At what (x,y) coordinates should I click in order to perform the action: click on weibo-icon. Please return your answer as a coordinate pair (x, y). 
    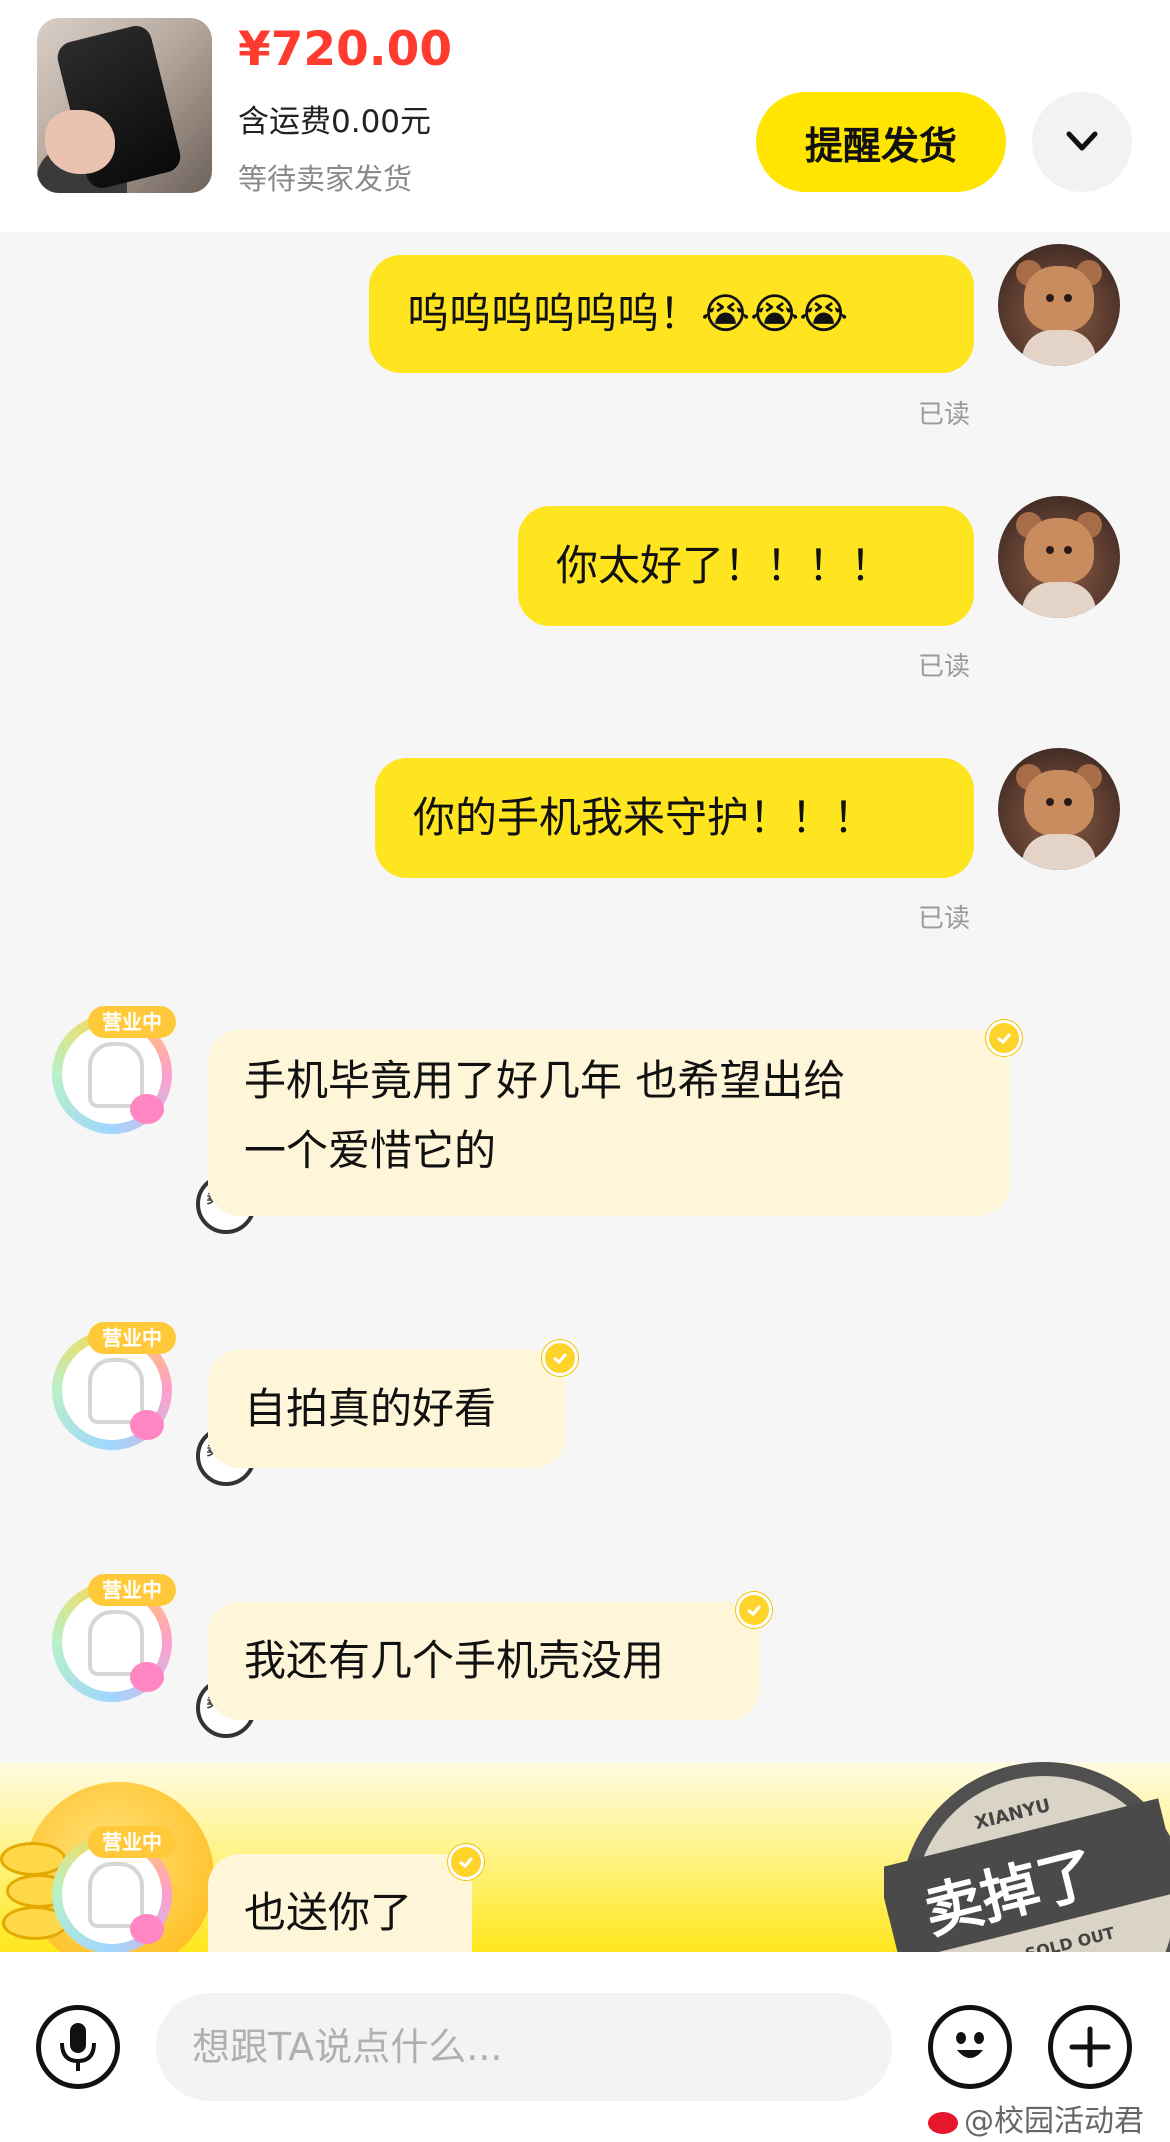
    Looking at the image, I should click on (943, 2122).